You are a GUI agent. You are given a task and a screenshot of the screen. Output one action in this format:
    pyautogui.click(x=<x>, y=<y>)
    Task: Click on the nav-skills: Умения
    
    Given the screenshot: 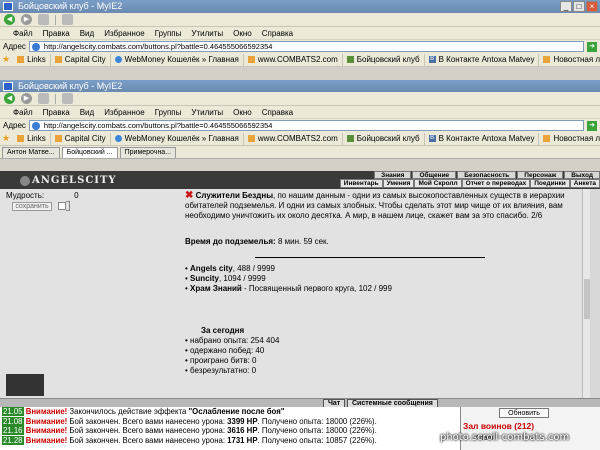 What is the action you would take?
    pyautogui.click(x=398, y=183)
    